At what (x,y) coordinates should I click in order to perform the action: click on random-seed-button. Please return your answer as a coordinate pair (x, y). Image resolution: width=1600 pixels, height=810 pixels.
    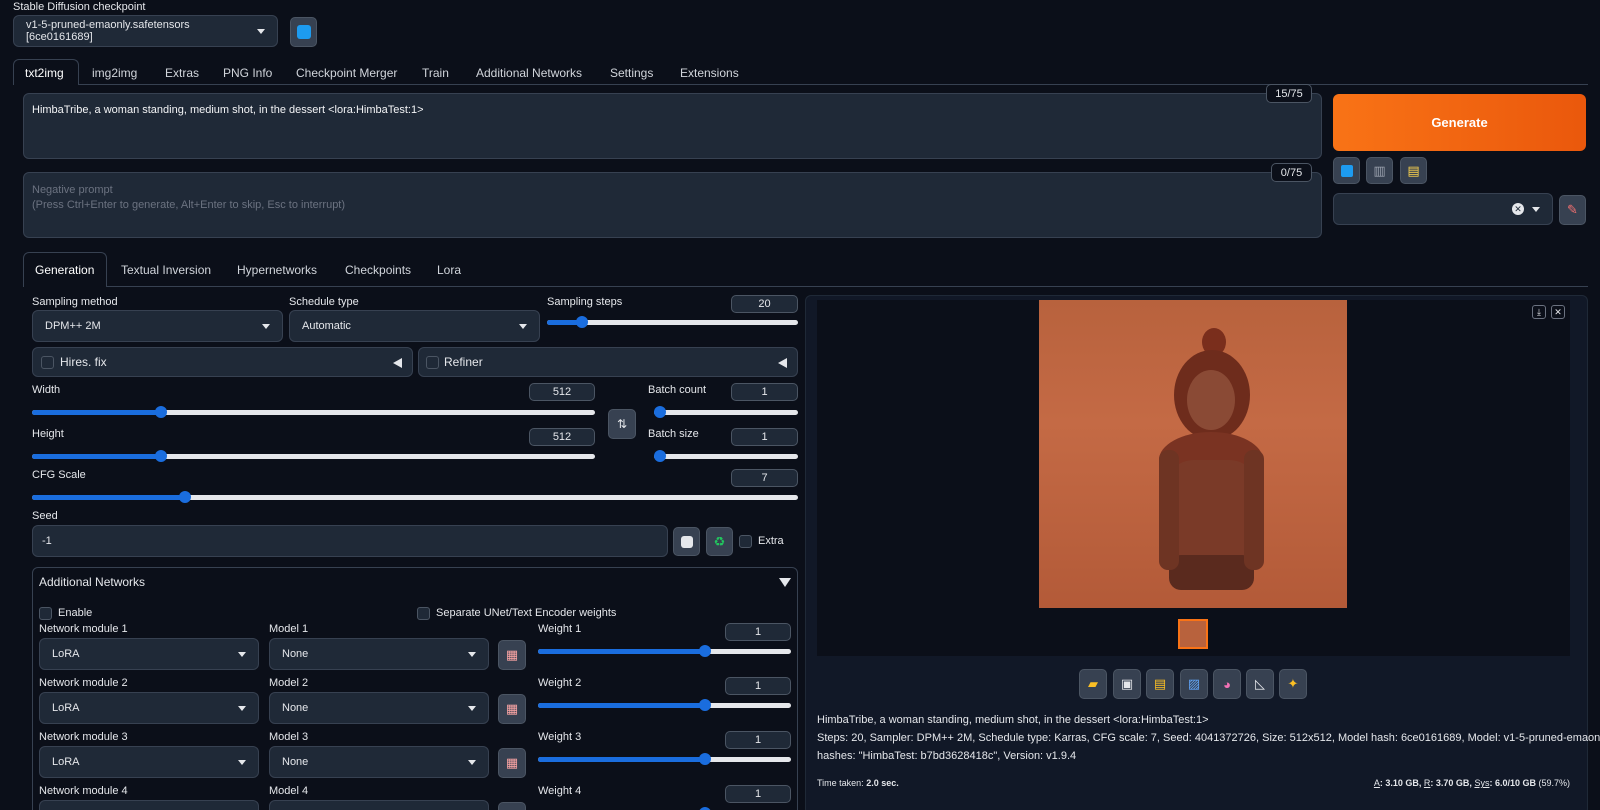
    Looking at the image, I should click on (686, 541).